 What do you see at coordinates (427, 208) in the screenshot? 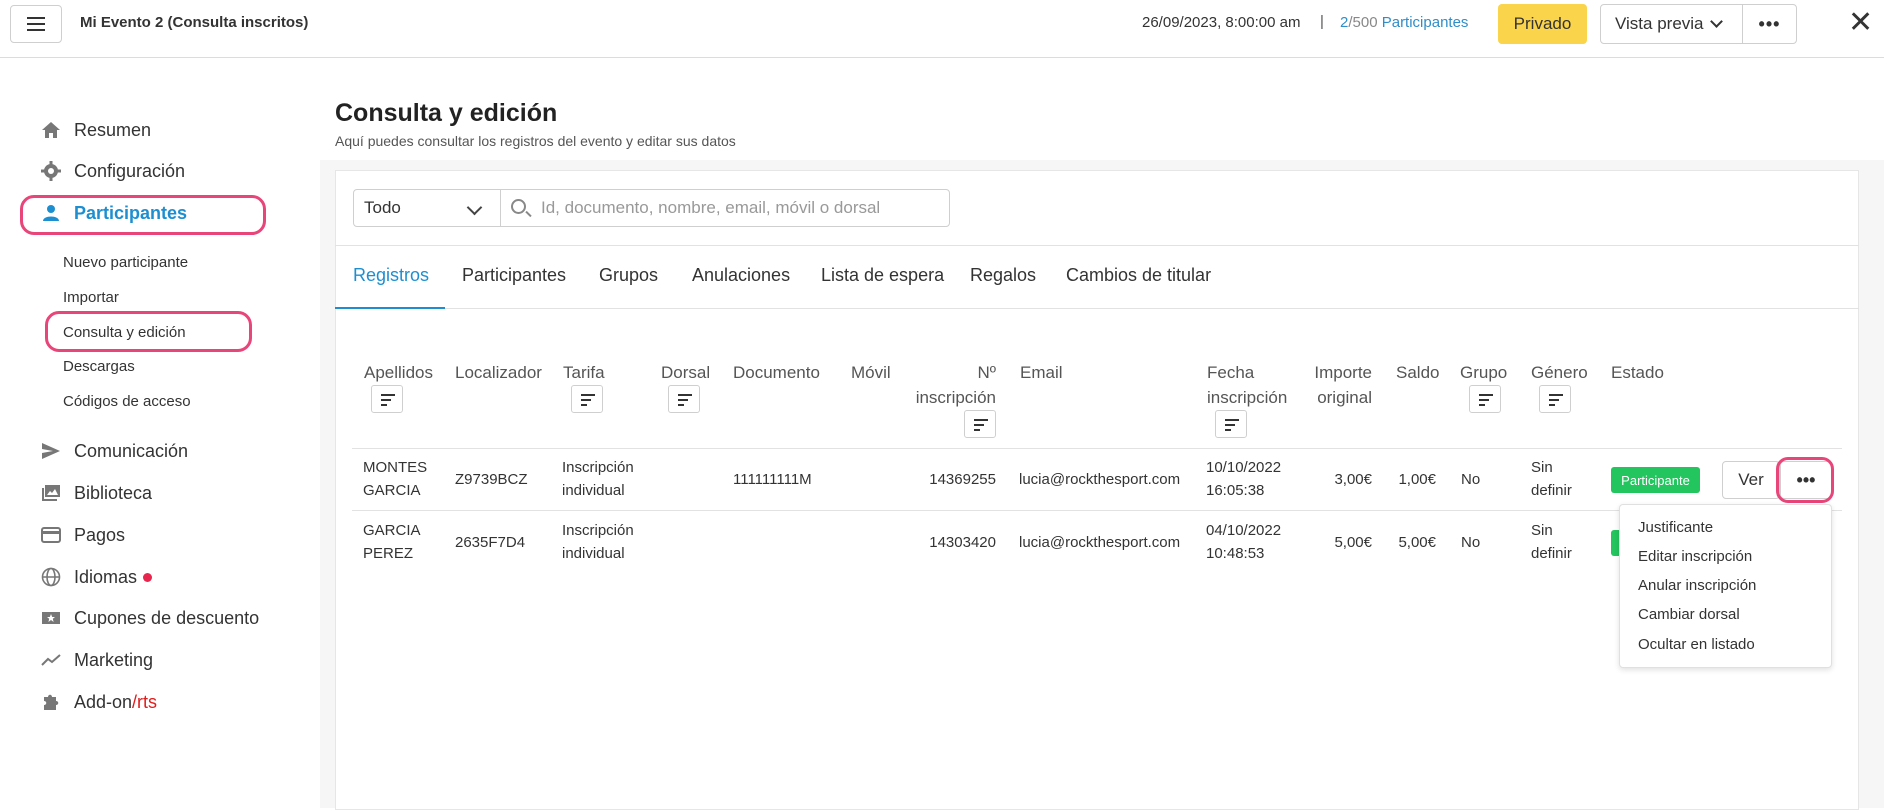
I see `filter-select: Todo` at bounding box center [427, 208].